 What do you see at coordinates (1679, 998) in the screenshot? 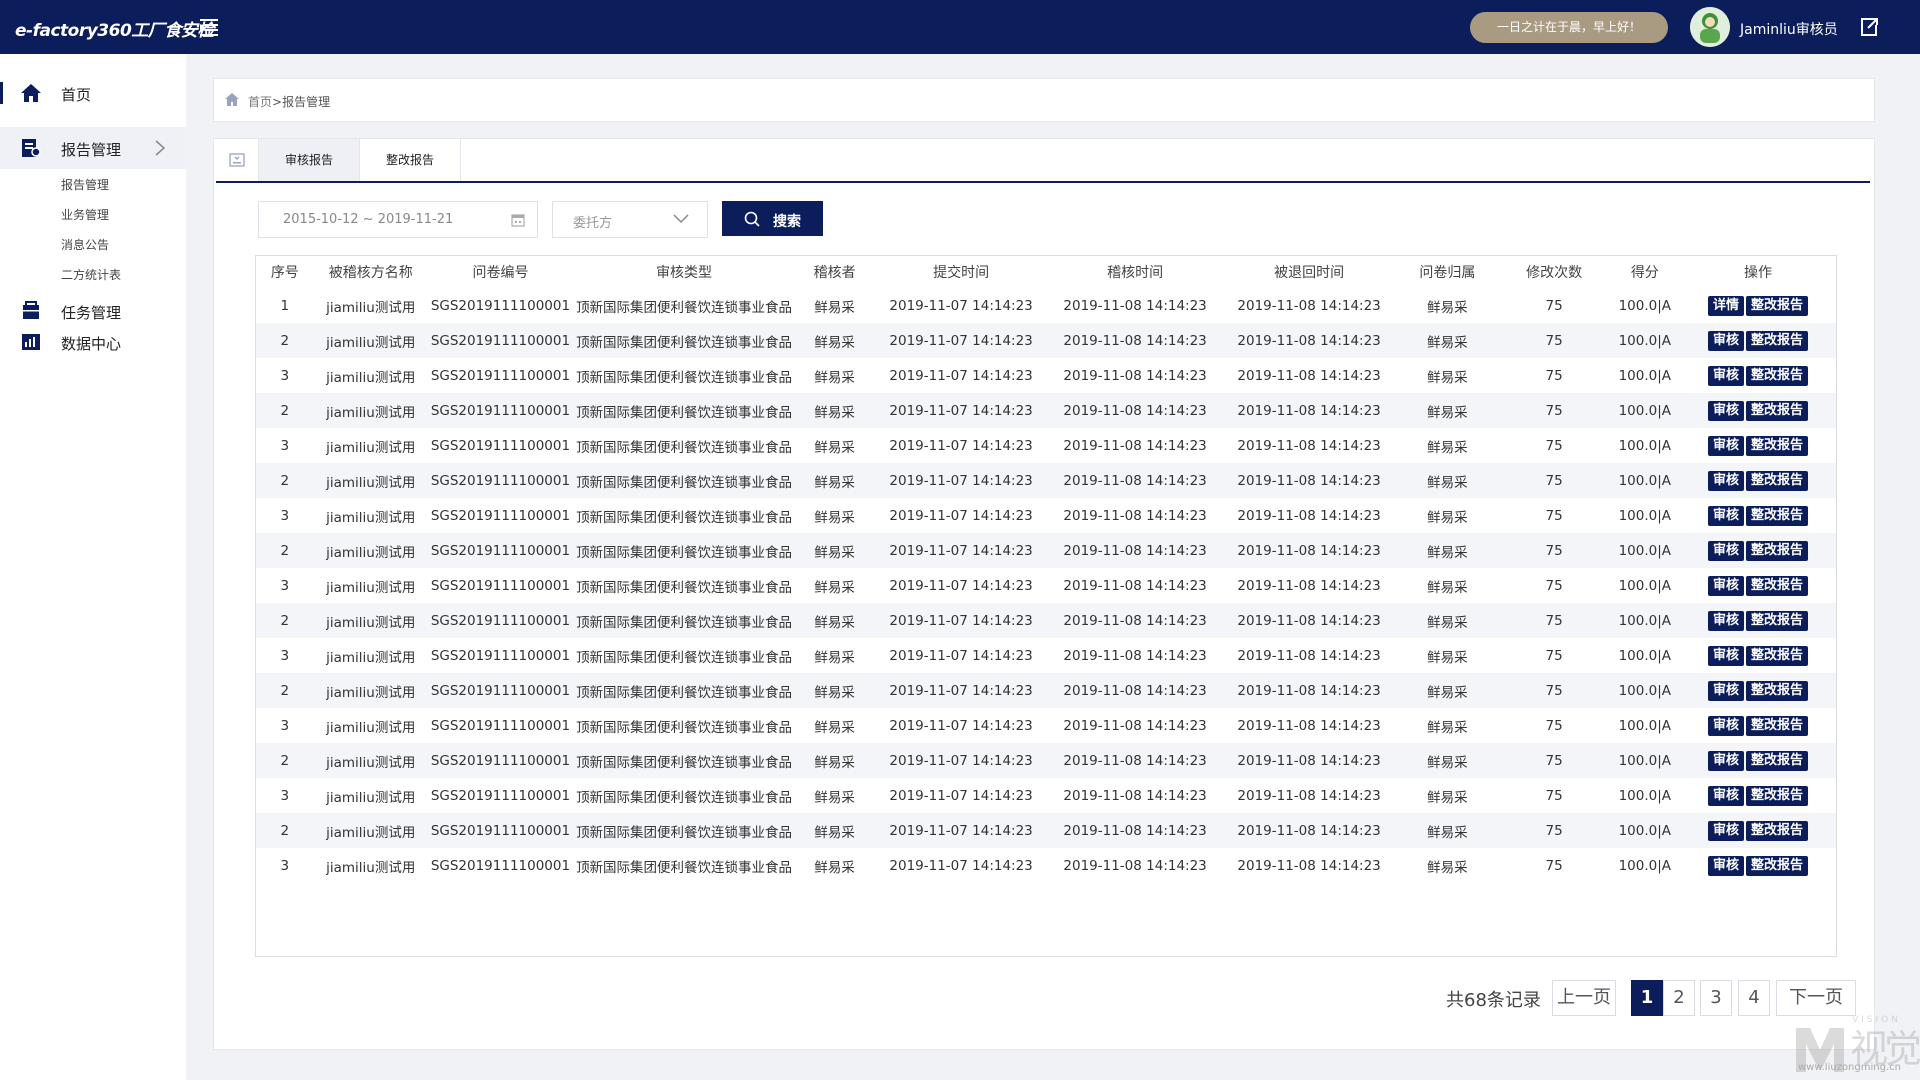
I see `page-button-2: 2` at bounding box center [1679, 998].